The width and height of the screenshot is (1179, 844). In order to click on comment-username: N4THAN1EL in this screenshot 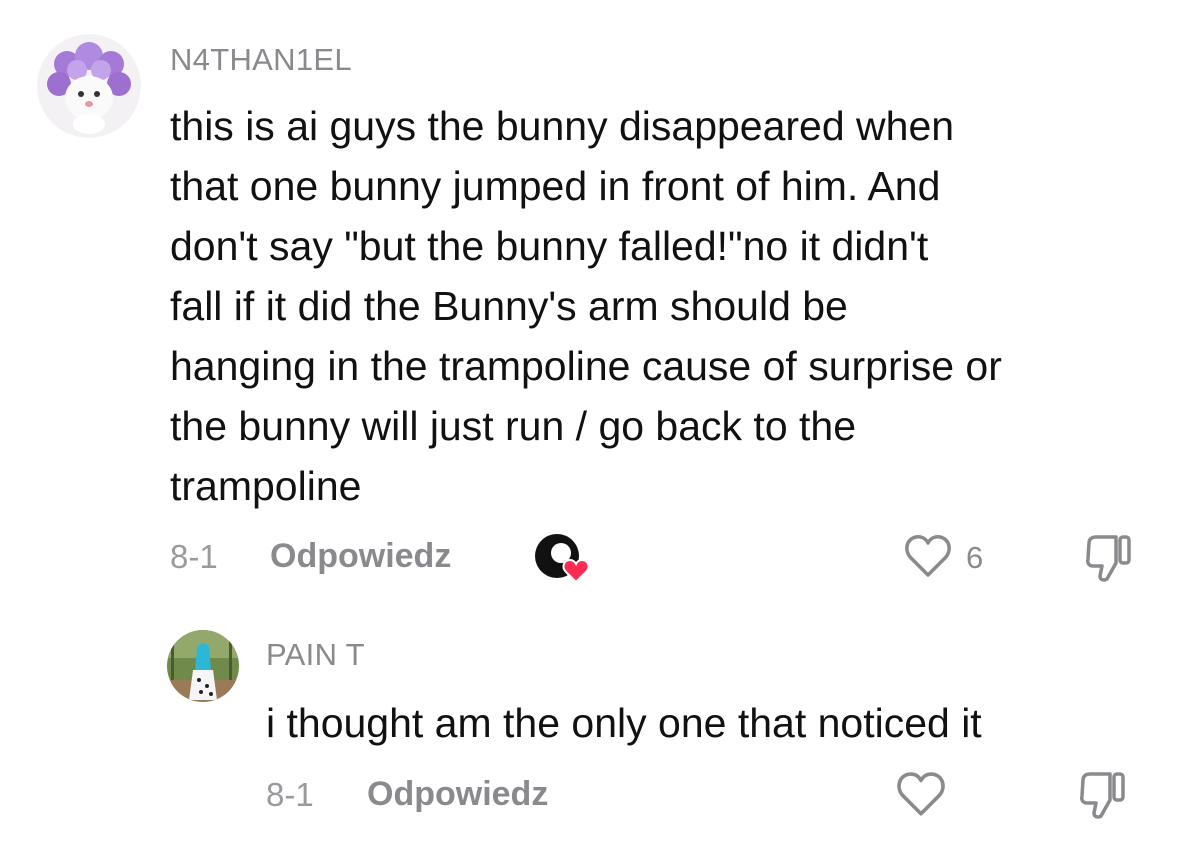, I will do `click(261, 60)`.